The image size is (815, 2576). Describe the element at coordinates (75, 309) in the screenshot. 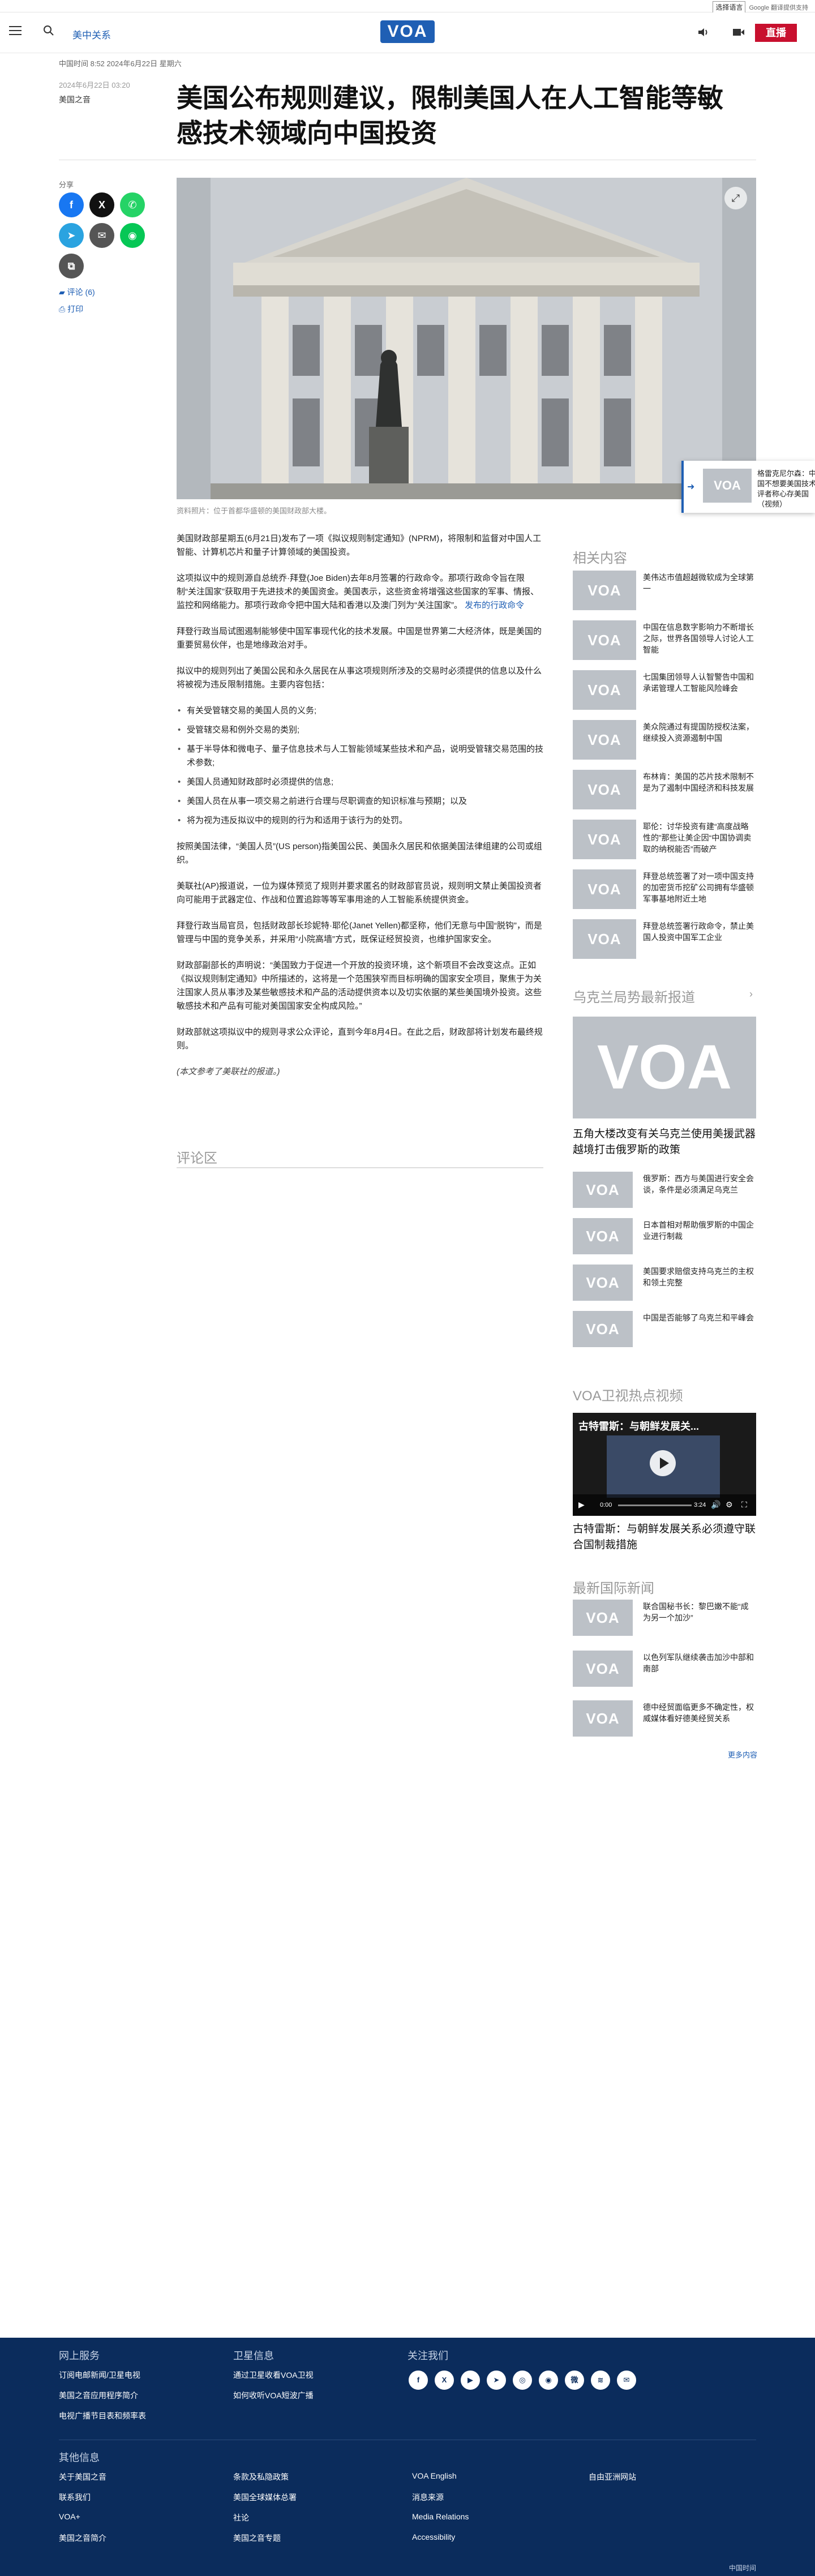

I see `print-link-label: 打印` at that location.